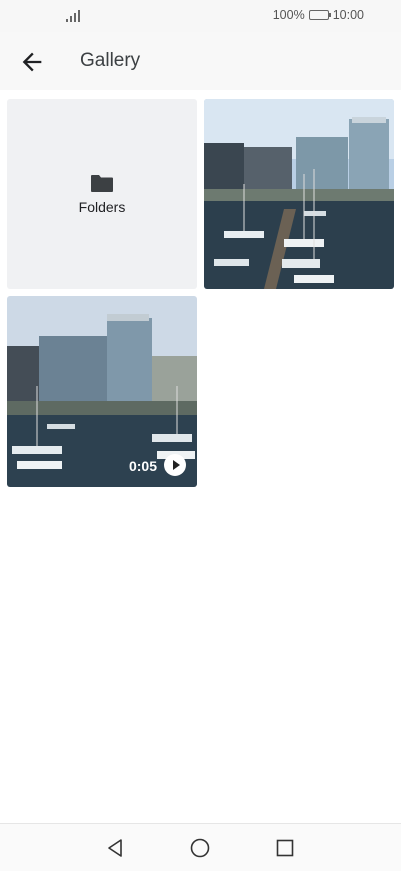 This screenshot has width=401, height=871. I want to click on harbor-photo-image, so click(299, 194).